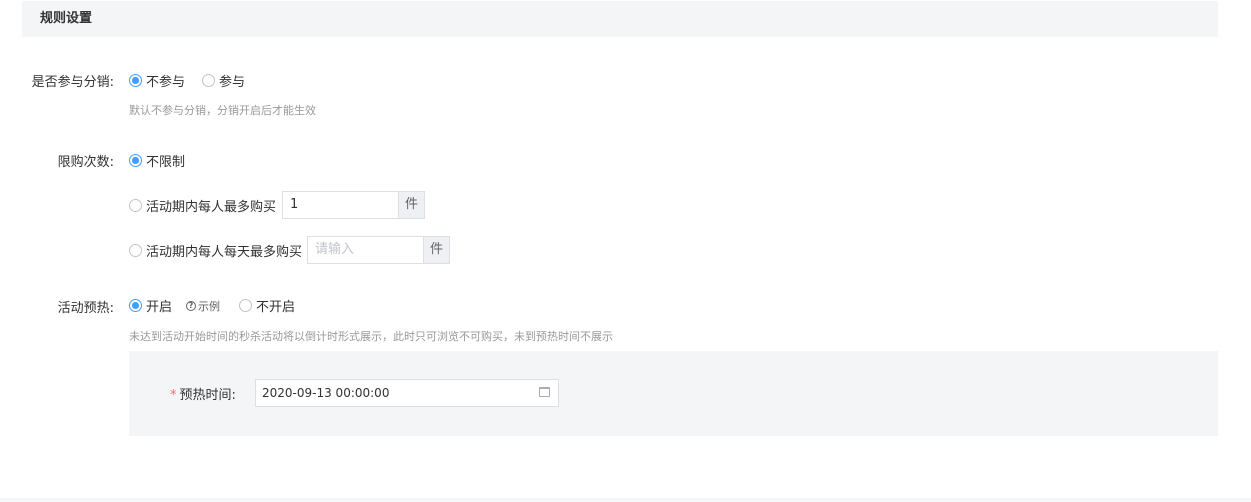 The height and width of the screenshot is (502, 1251). What do you see at coordinates (232, 82) in the screenshot?
I see `radio-participate-label: 参与` at bounding box center [232, 82].